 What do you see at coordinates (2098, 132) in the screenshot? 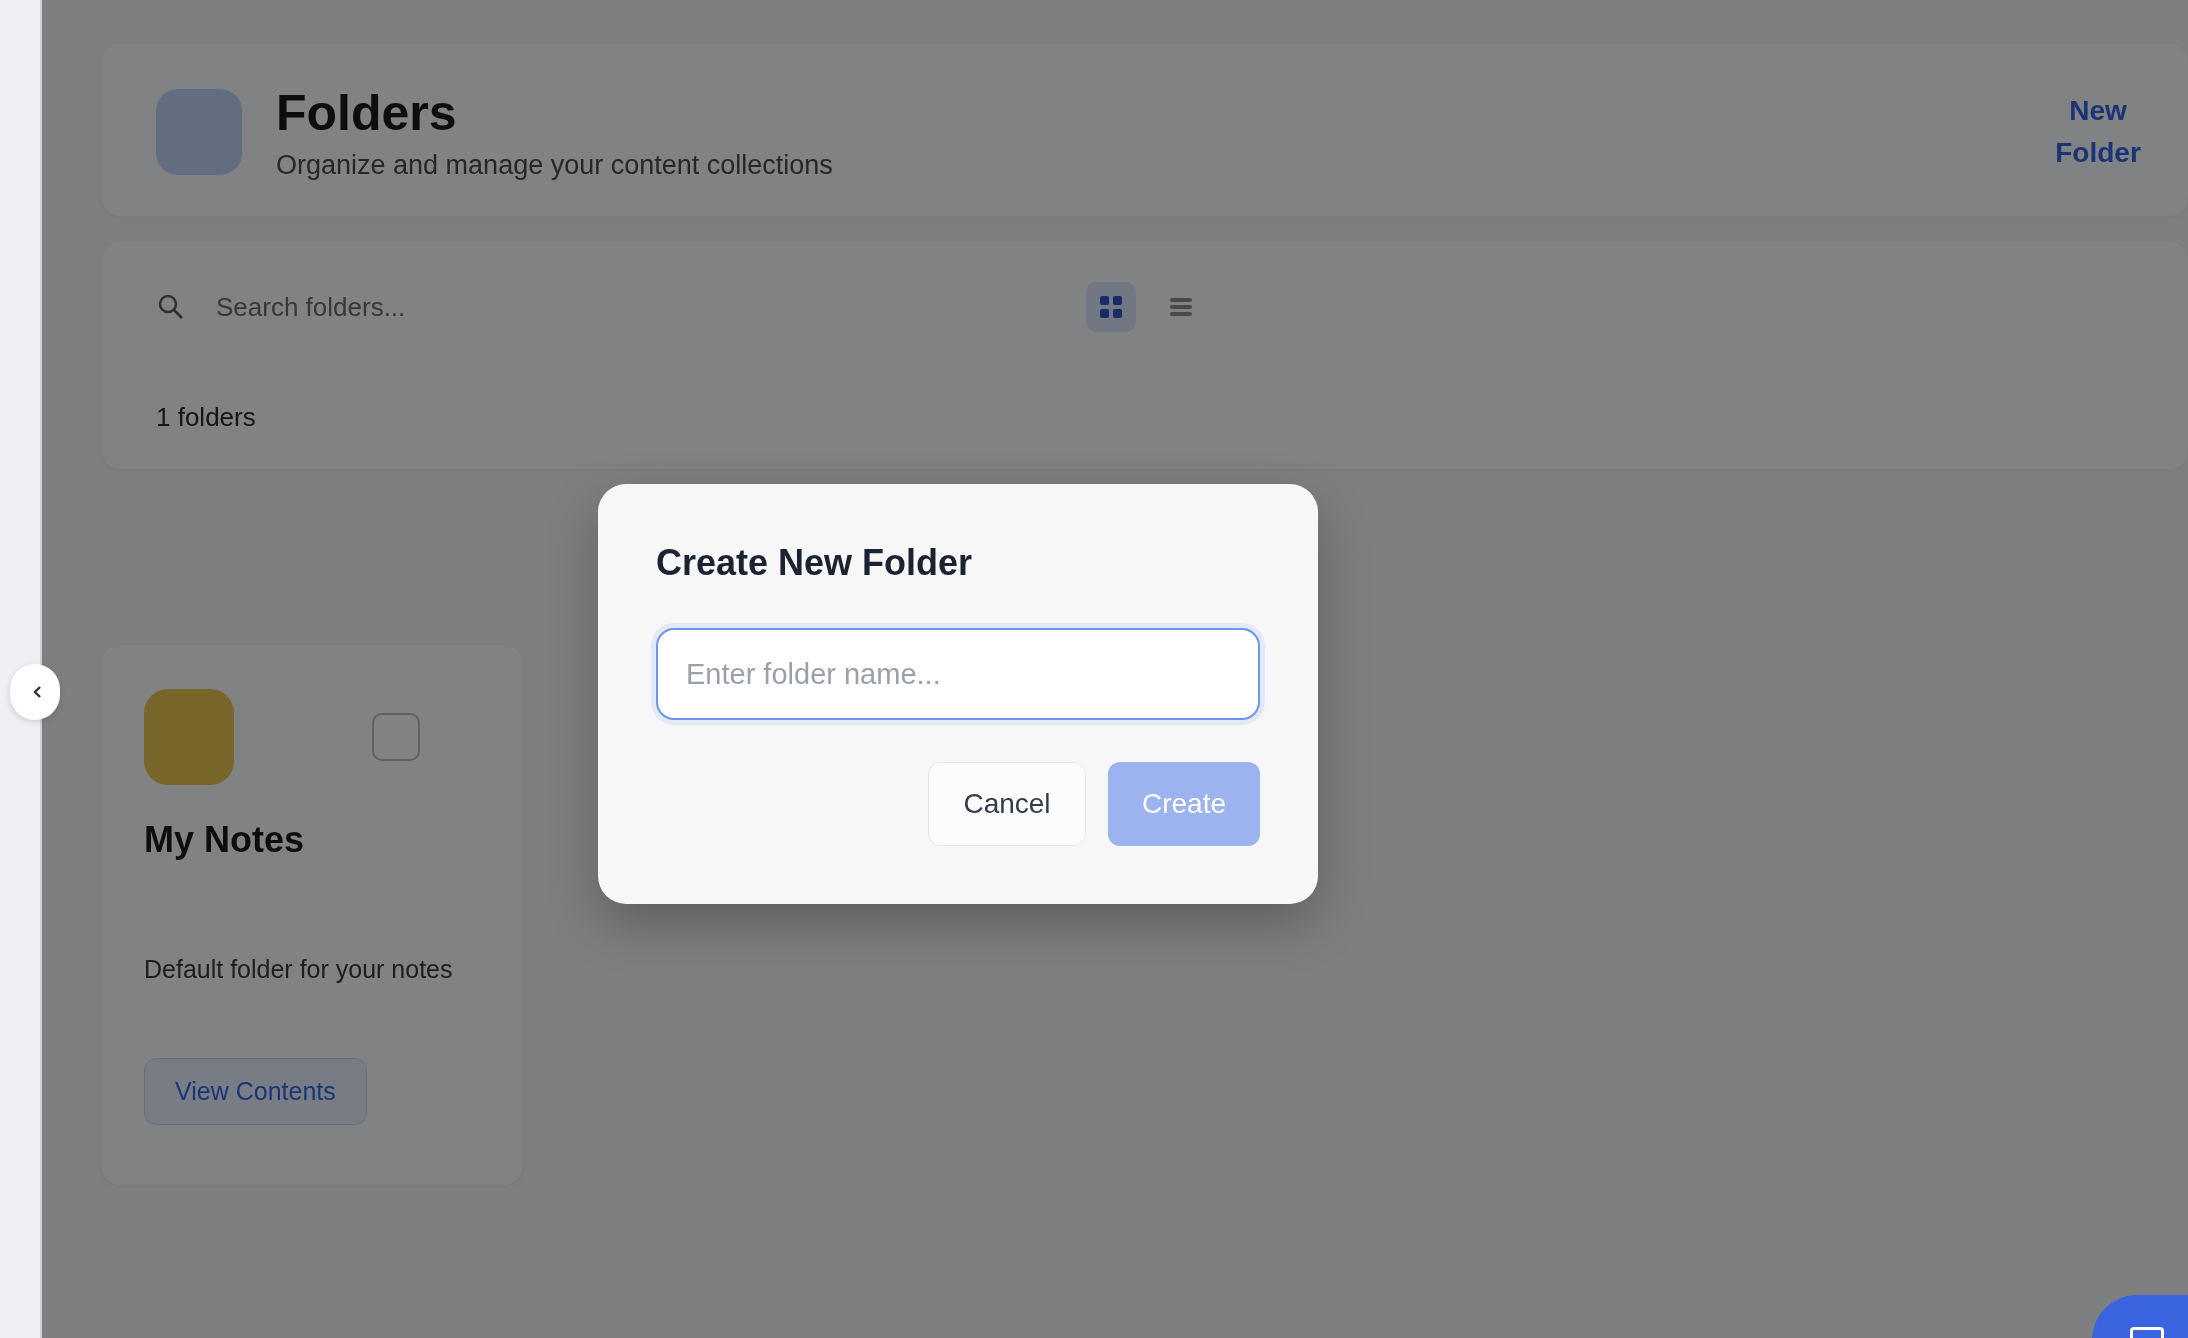
I see `new-folder-button: New Folder` at bounding box center [2098, 132].